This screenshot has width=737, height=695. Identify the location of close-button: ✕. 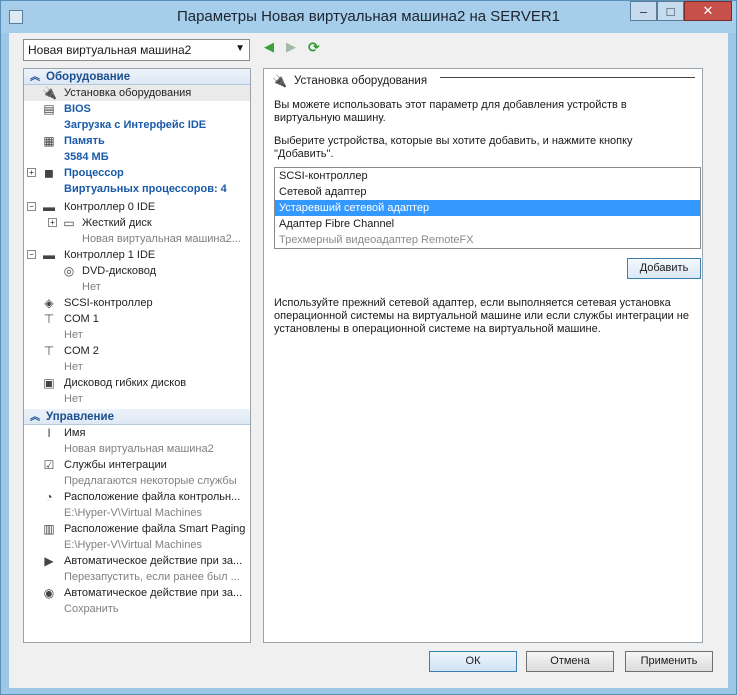
(708, 11).